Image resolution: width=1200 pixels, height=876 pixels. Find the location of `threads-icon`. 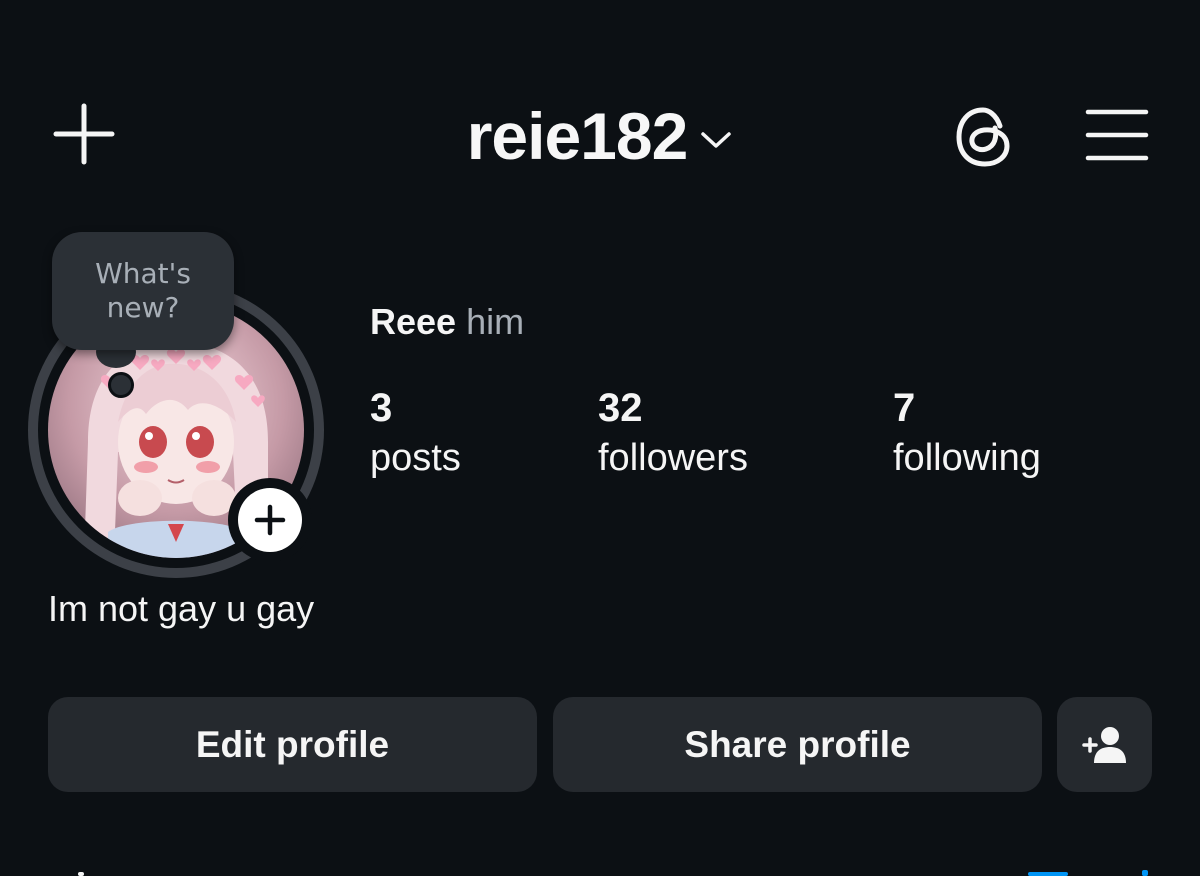

threads-icon is located at coordinates (983, 137).